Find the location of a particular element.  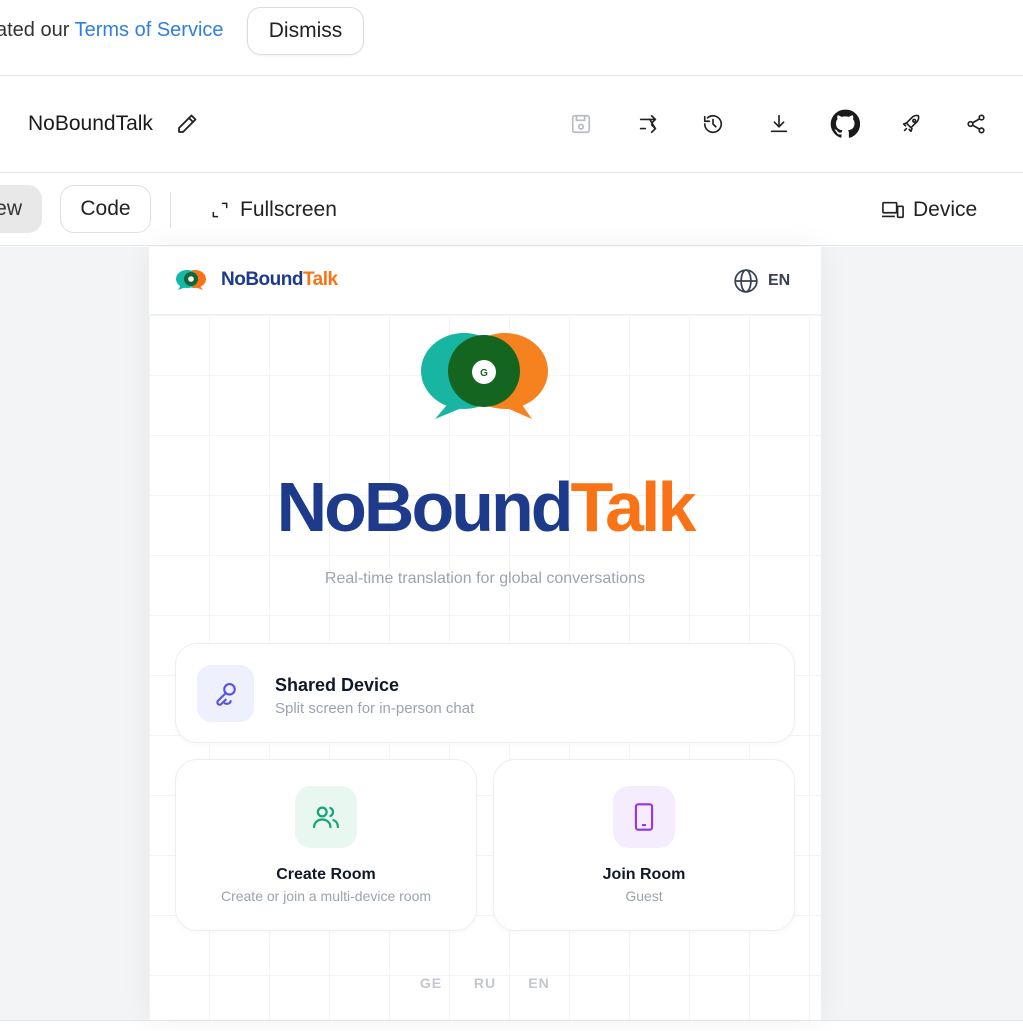

language-ru: RU is located at coordinates (485, 983).